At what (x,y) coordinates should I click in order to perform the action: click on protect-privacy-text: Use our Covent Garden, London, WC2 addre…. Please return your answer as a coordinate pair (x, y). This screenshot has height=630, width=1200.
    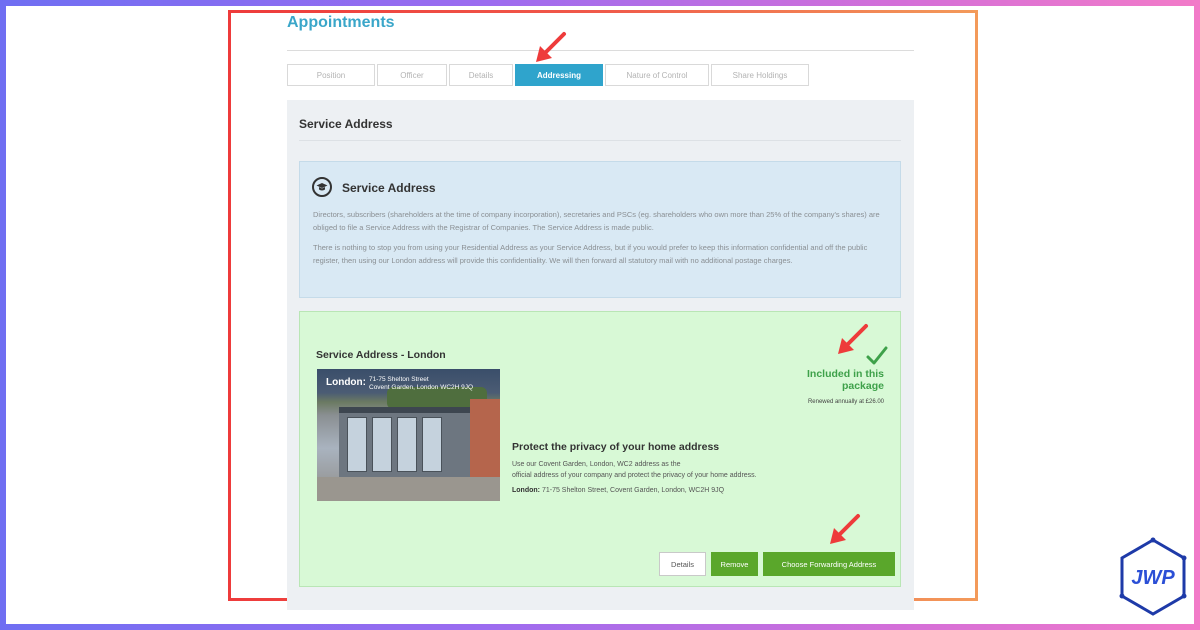
    Looking at the image, I should click on (677, 470).